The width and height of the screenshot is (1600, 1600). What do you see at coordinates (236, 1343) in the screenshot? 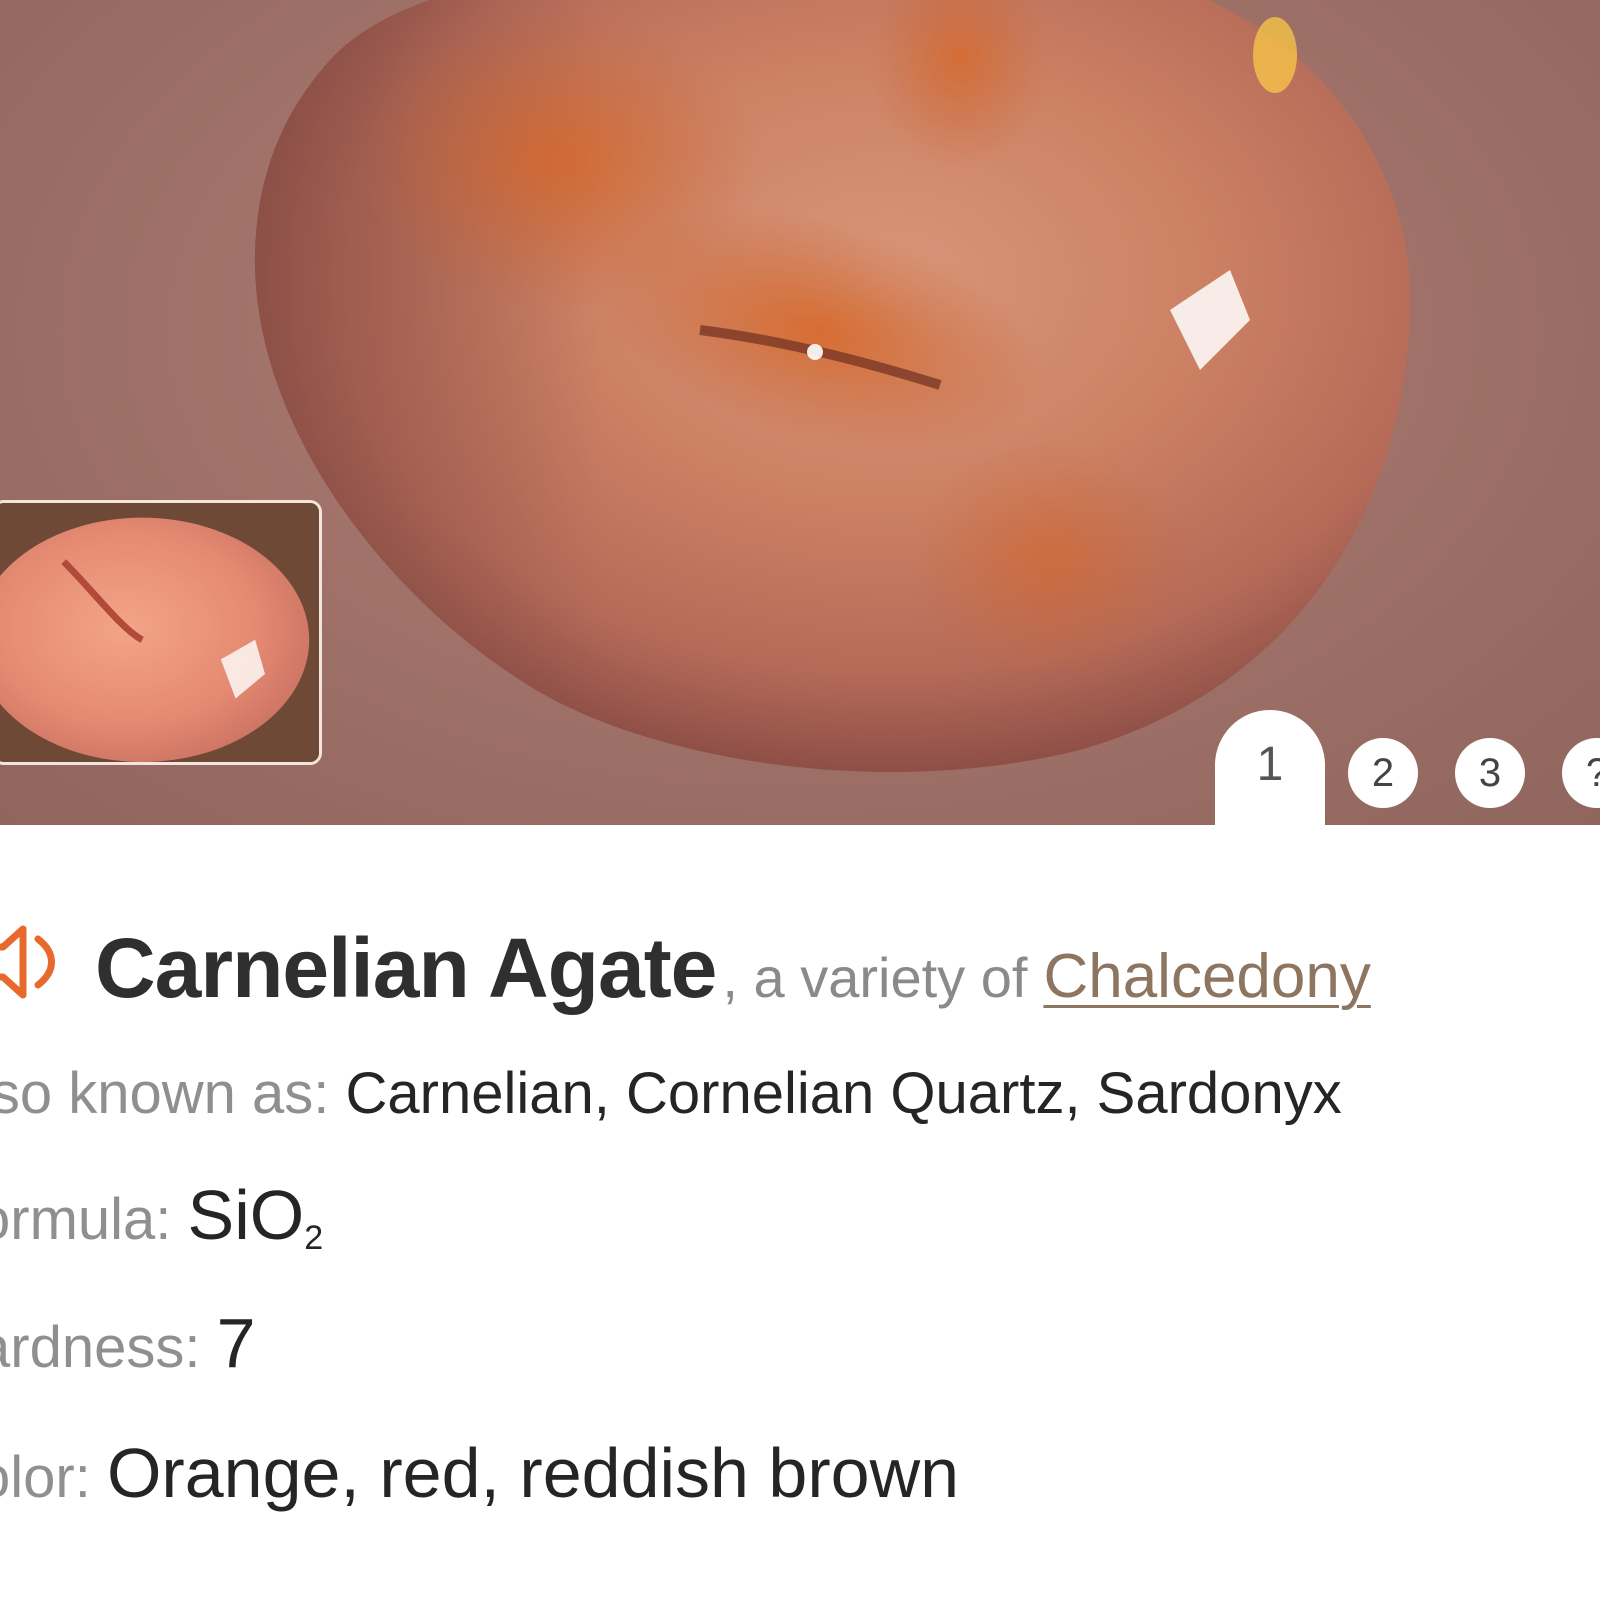
I see `hardness-value: 7` at bounding box center [236, 1343].